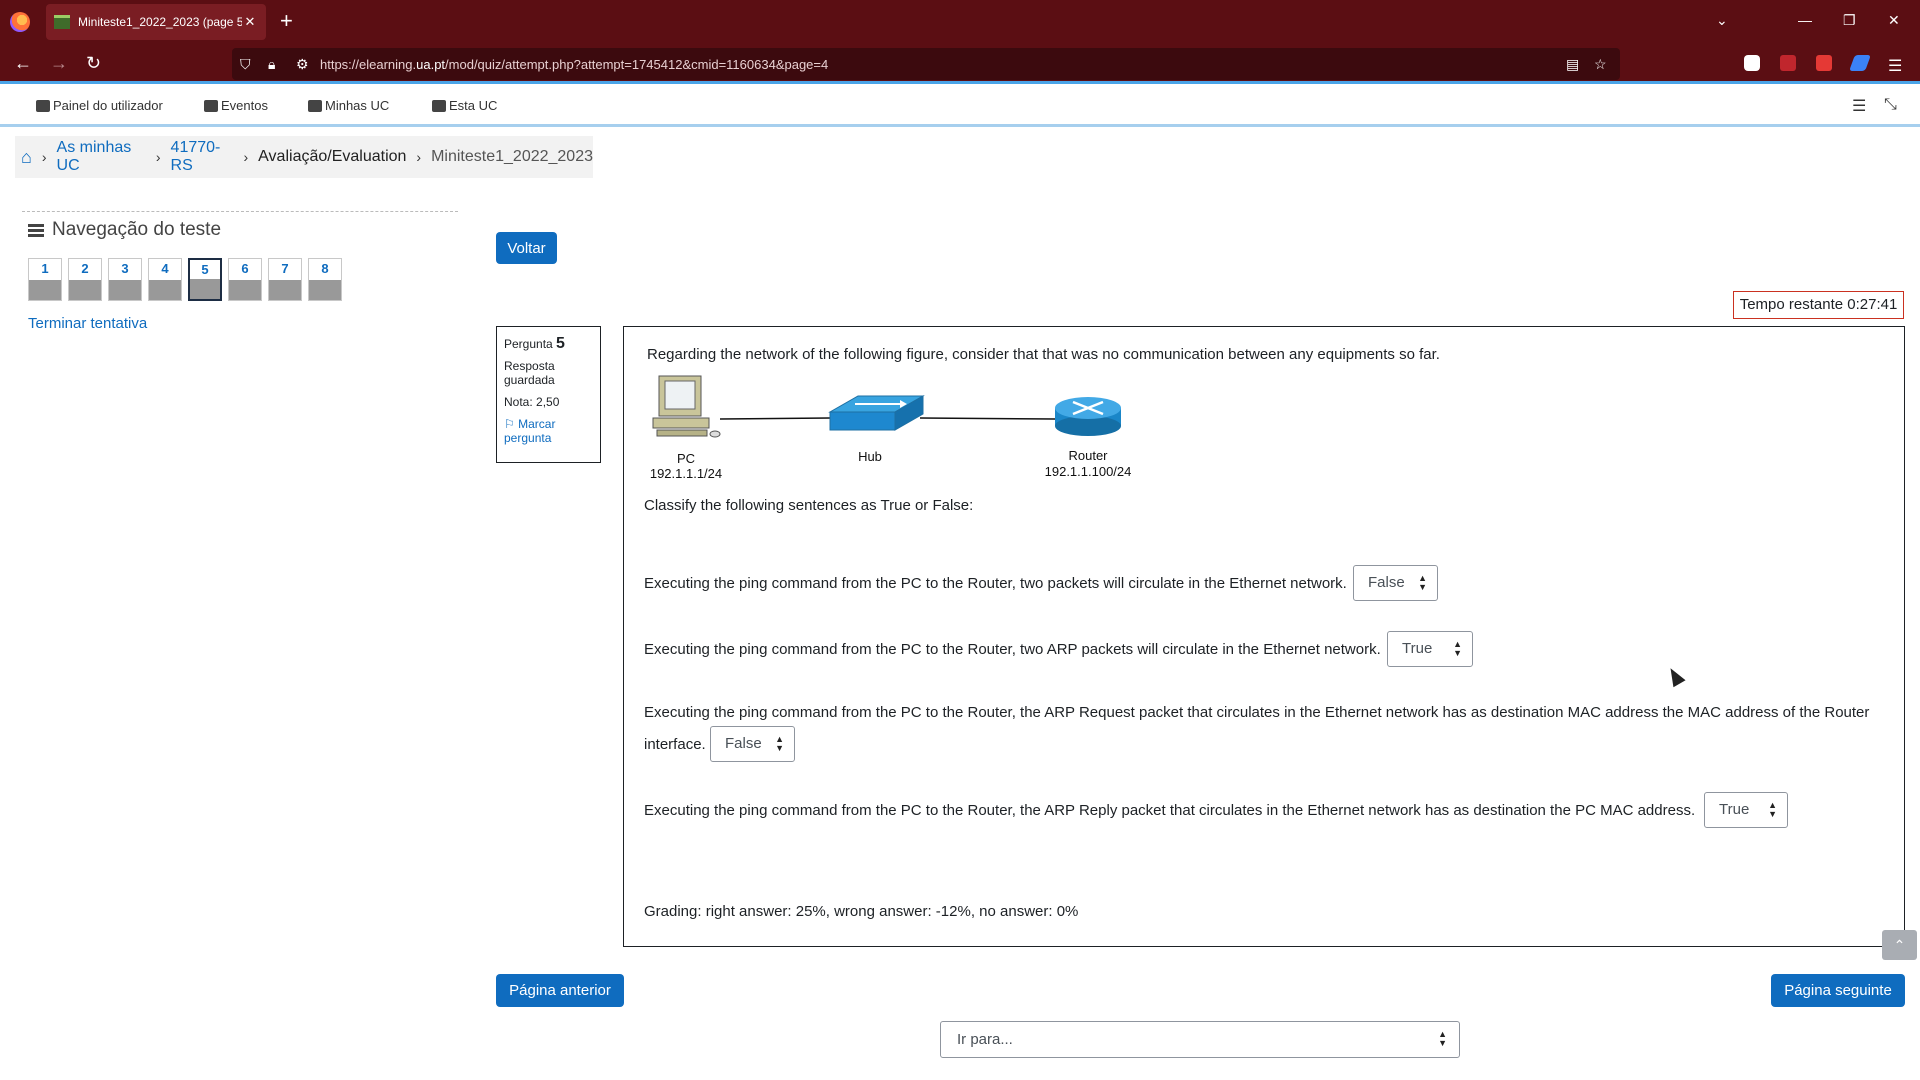 This screenshot has width=1920, height=1080. I want to click on statement-3-continued: interface., so click(675, 744).